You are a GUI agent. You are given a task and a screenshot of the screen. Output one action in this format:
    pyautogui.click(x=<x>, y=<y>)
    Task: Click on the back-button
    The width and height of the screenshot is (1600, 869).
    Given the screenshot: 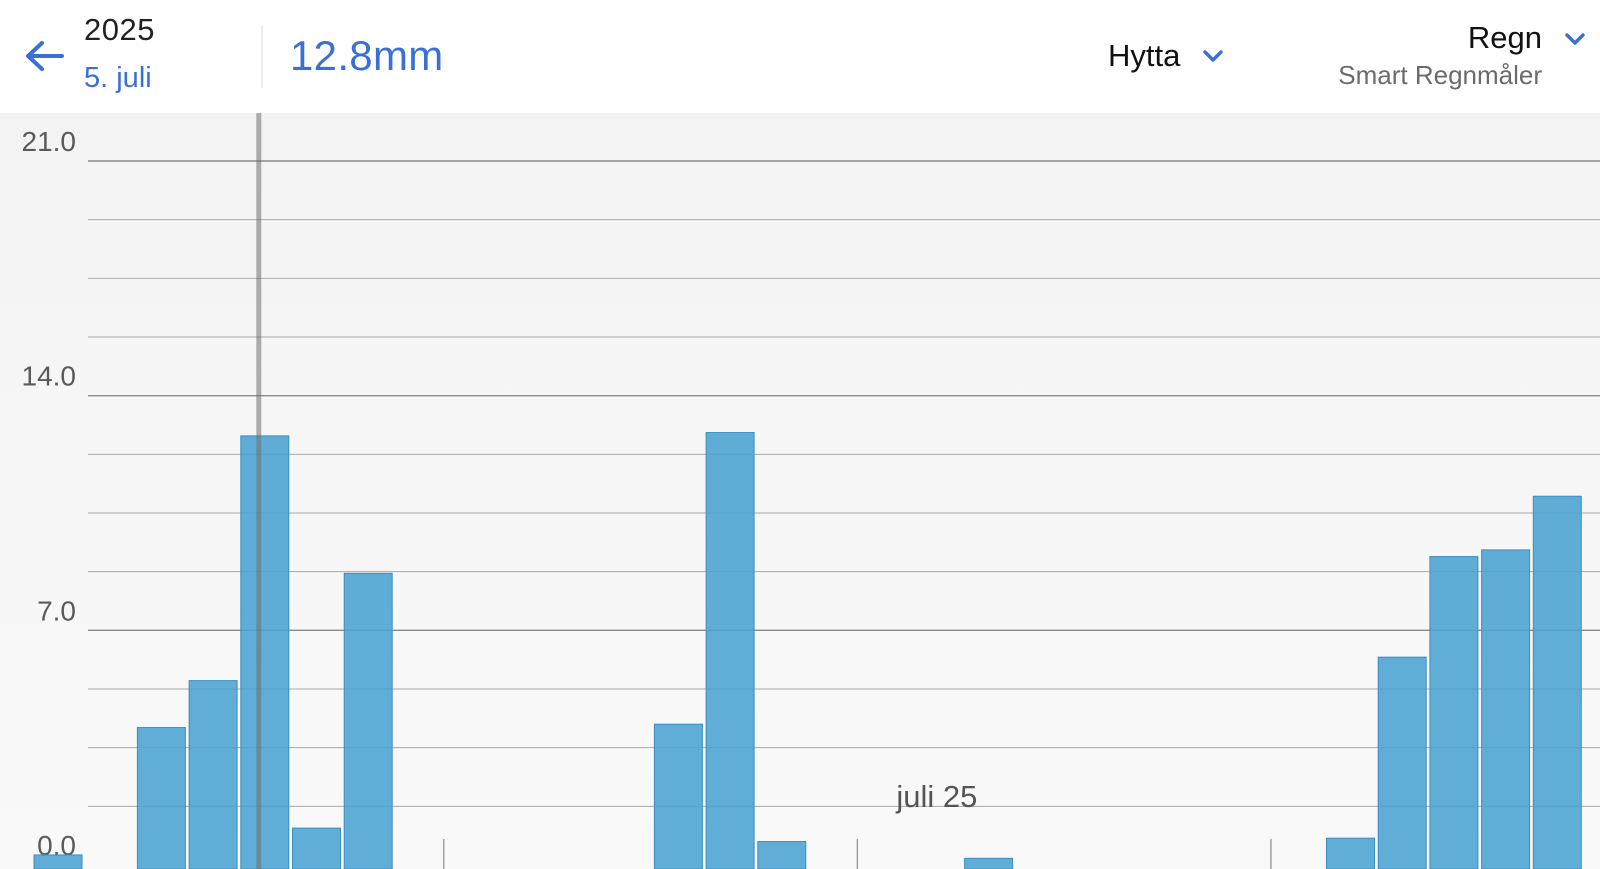 What is the action you would take?
    pyautogui.click(x=45, y=56)
    